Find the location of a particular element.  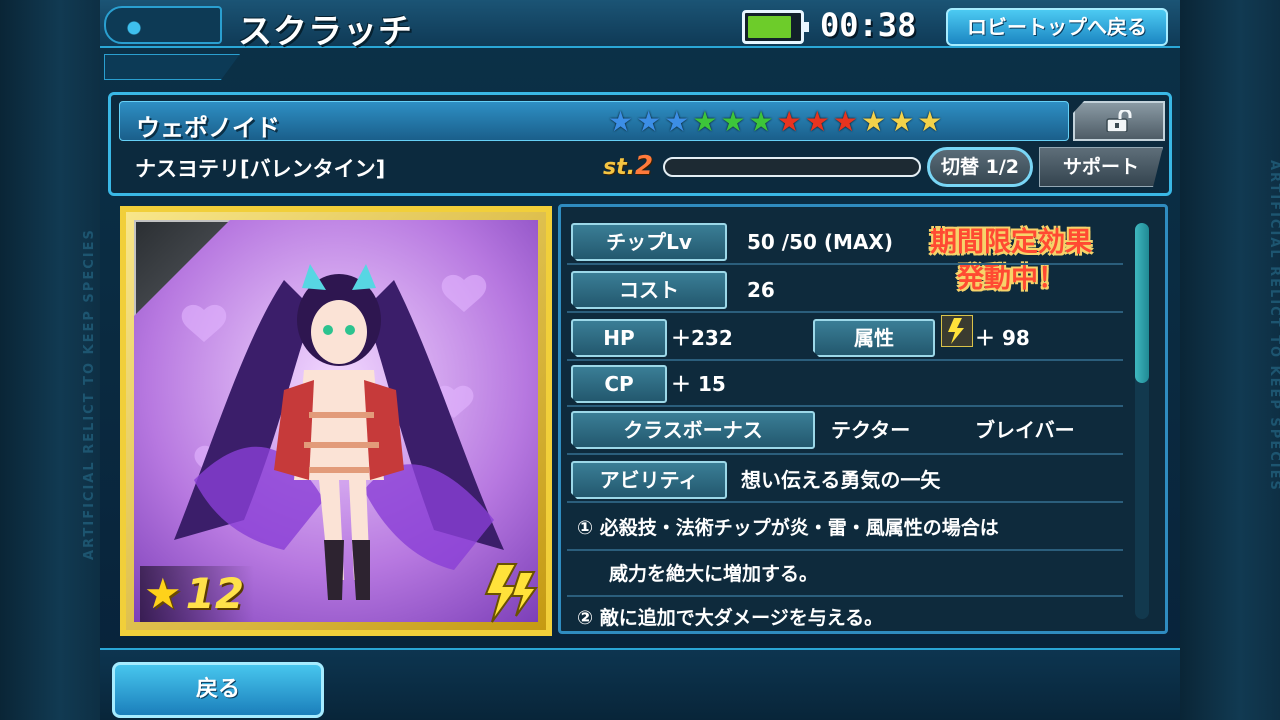

chip-type-bar: ウェポノイド ★ ★ ★ ★ ★ ★ ★ ★ ★ ★ ★ ★ is located at coordinates (594, 121).